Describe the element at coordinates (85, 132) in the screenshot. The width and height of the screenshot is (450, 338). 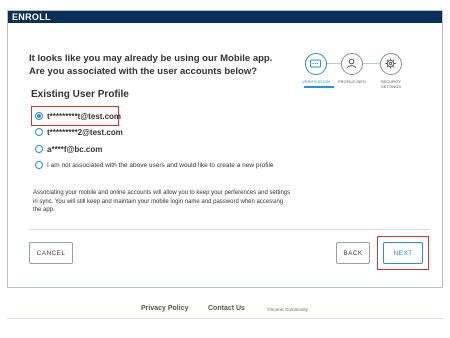
I see `profile-option-label: t*********2@test.com` at that location.